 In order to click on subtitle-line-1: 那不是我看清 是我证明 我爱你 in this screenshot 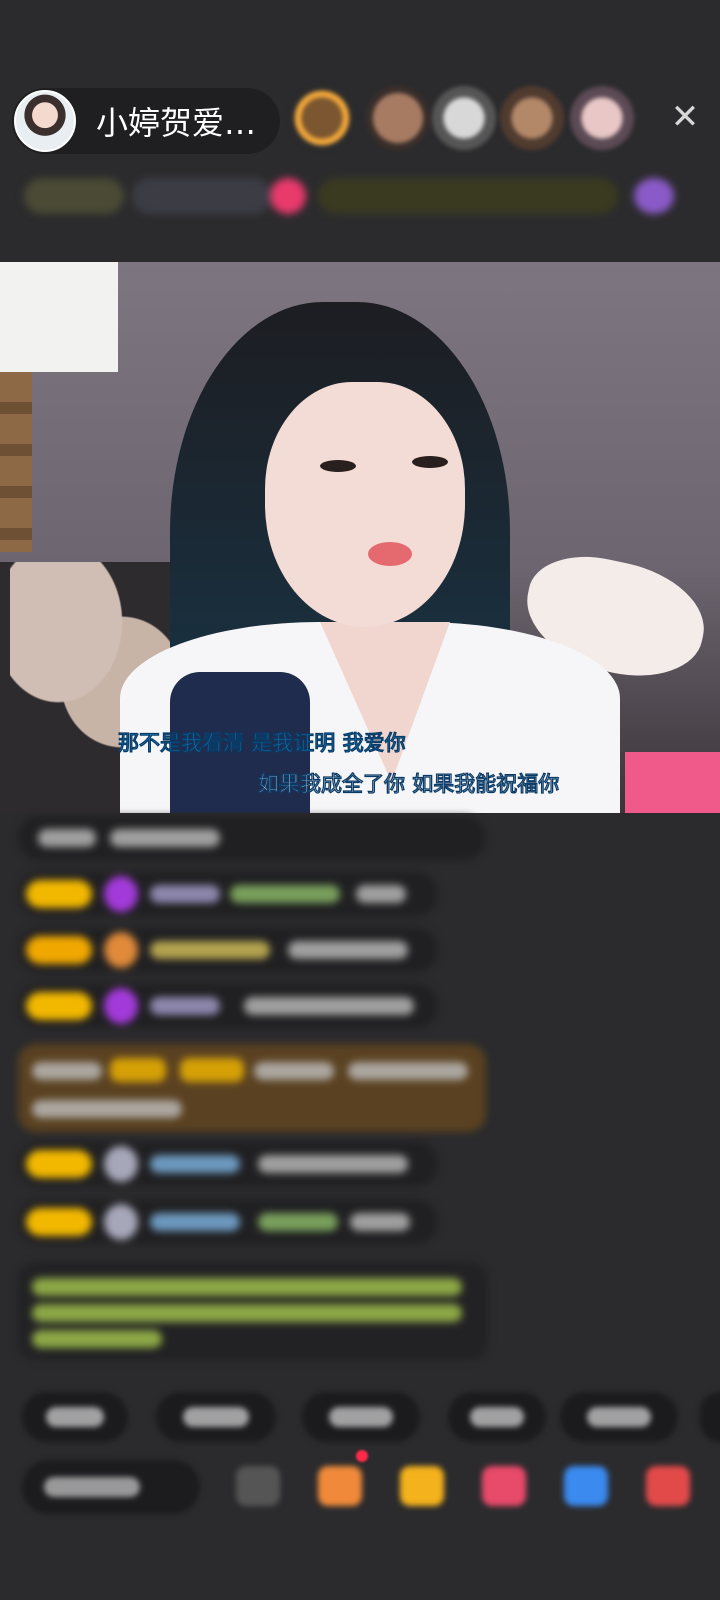, I will do `click(262, 743)`.